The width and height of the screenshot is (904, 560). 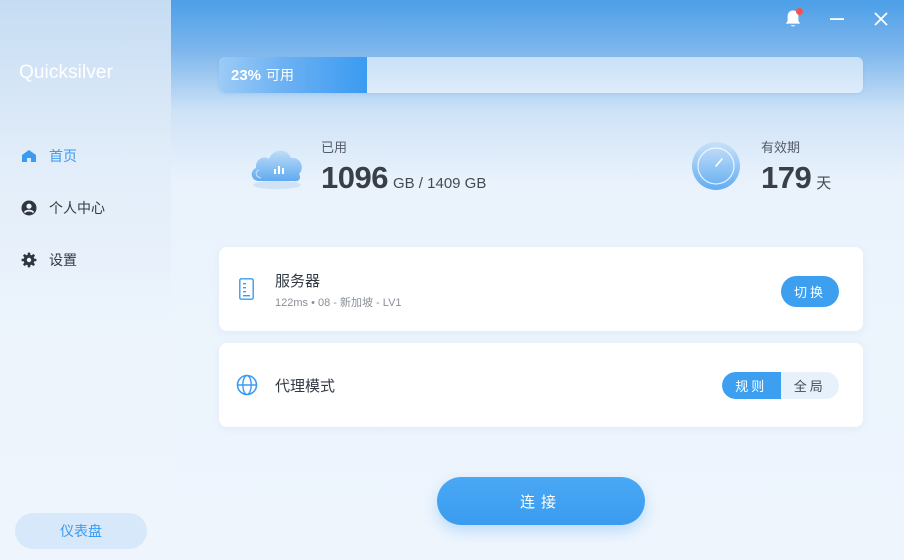 I want to click on used-number: 1096, so click(x=354, y=177).